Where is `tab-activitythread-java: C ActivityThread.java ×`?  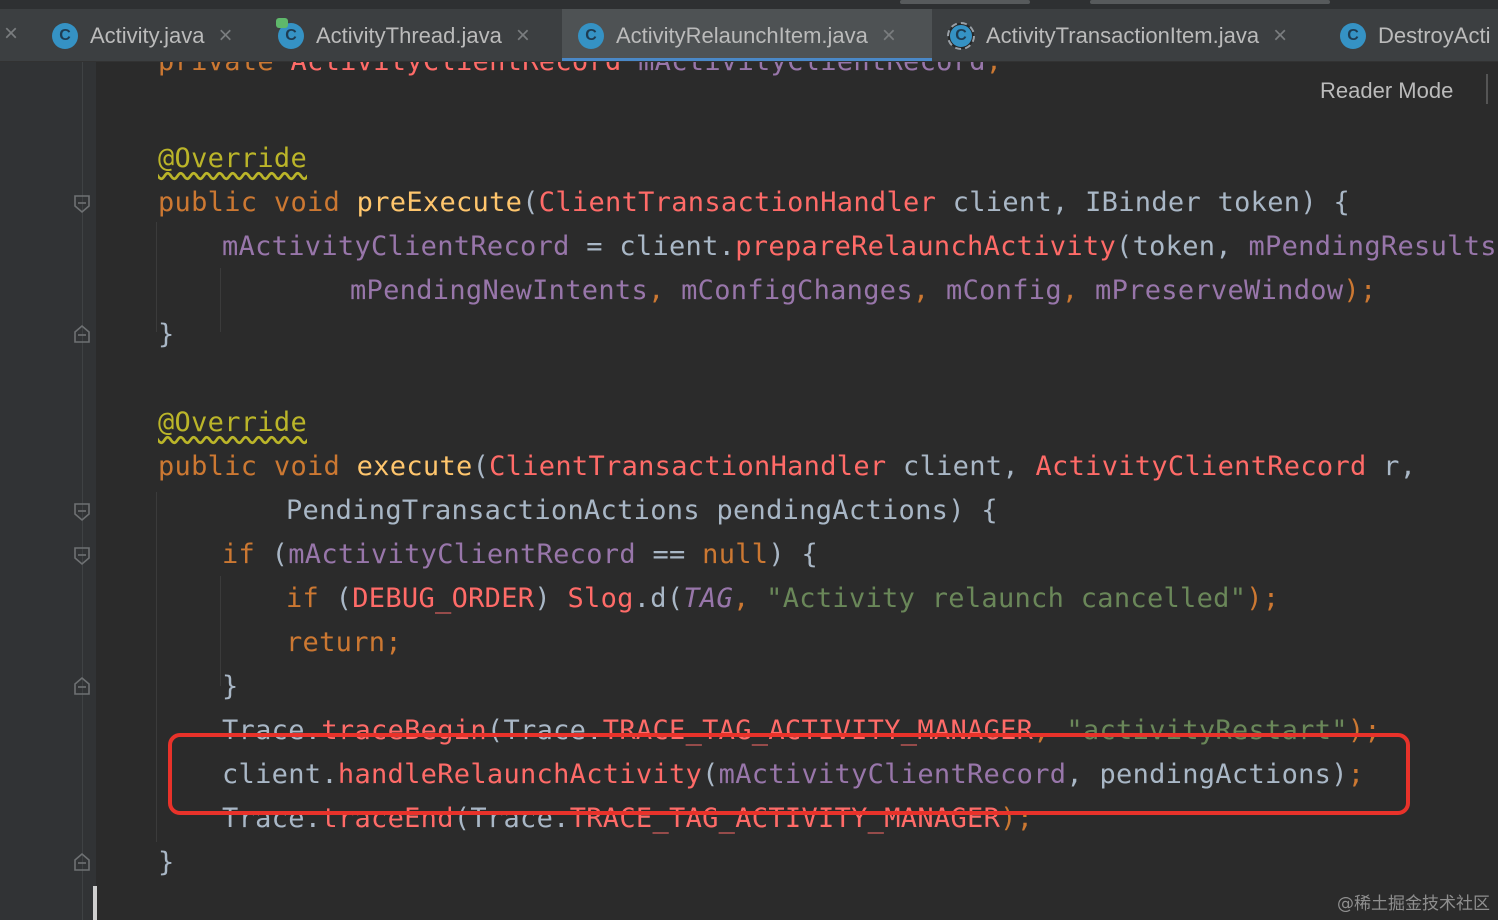 tab-activitythread-java: C ActivityThread.java × is located at coordinates (414, 35).